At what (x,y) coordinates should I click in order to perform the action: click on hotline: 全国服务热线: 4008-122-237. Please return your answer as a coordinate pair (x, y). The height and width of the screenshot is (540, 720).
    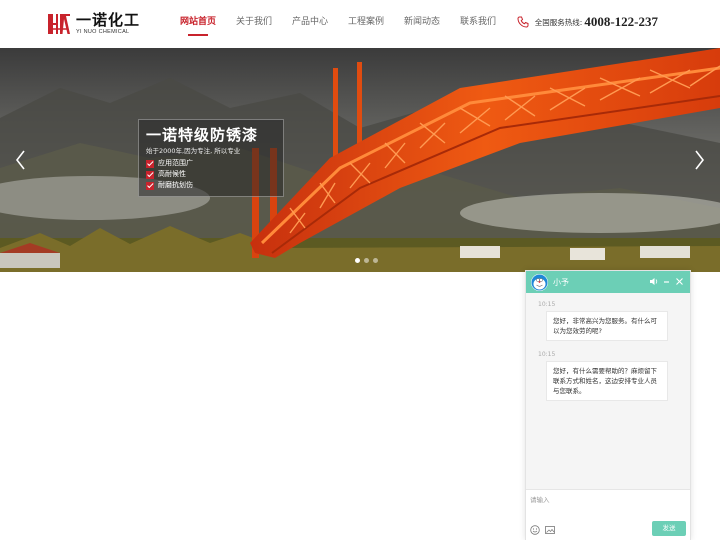
    Looking at the image, I should click on (587, 22).